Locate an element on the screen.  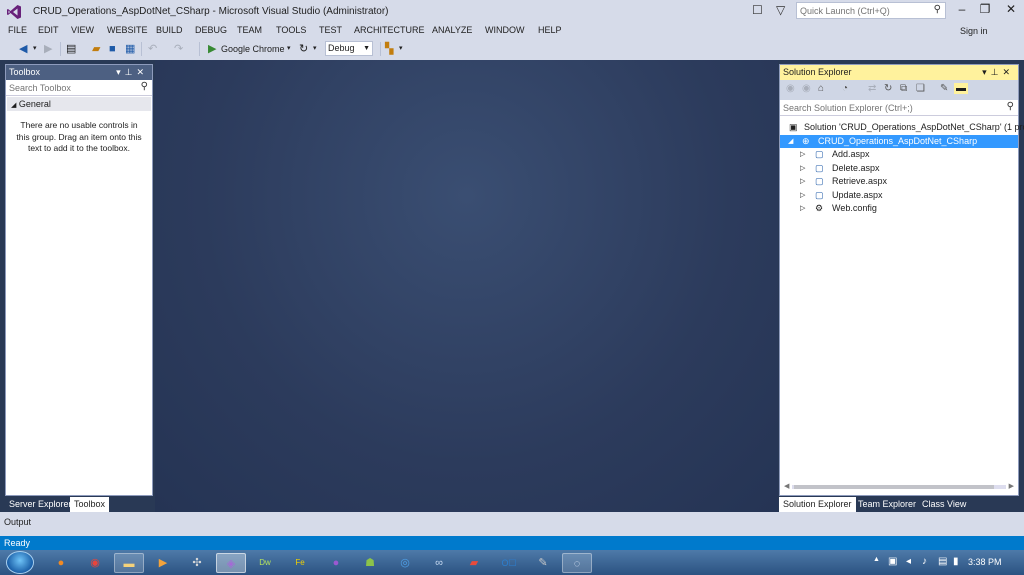
restore-button: ❐ is located at coordinates (985, 10).